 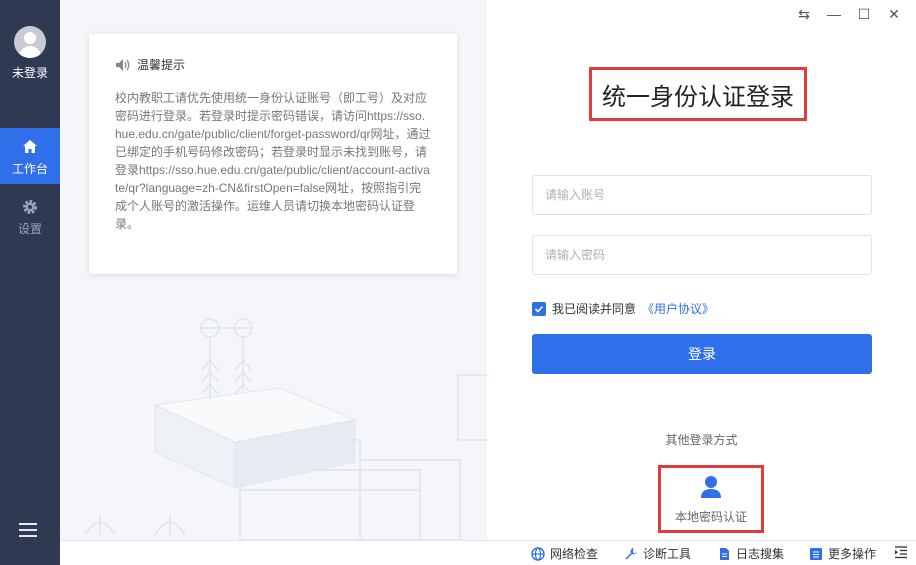 I want to click on globe-icon, so click(x=538, y=553).